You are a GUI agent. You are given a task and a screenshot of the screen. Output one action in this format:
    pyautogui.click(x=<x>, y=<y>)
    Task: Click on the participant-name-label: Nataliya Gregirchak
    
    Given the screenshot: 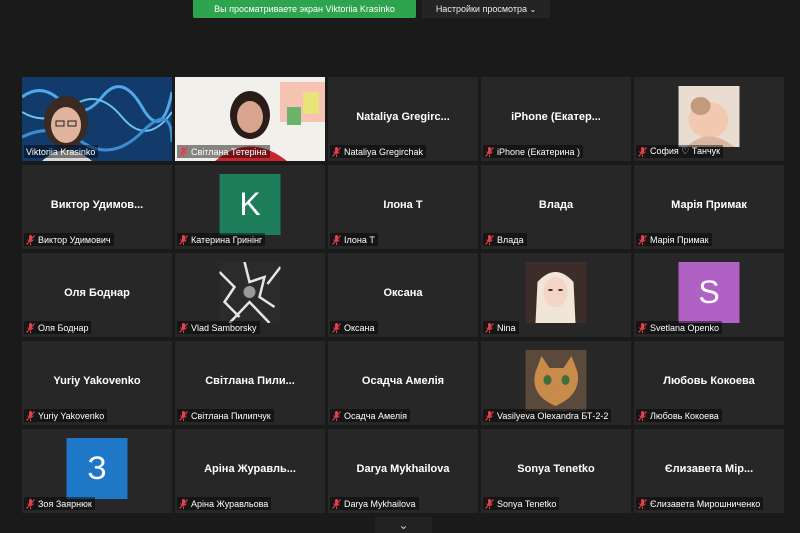 What is the action you would take?
    pyautogui.click(x=378, y=151)
    